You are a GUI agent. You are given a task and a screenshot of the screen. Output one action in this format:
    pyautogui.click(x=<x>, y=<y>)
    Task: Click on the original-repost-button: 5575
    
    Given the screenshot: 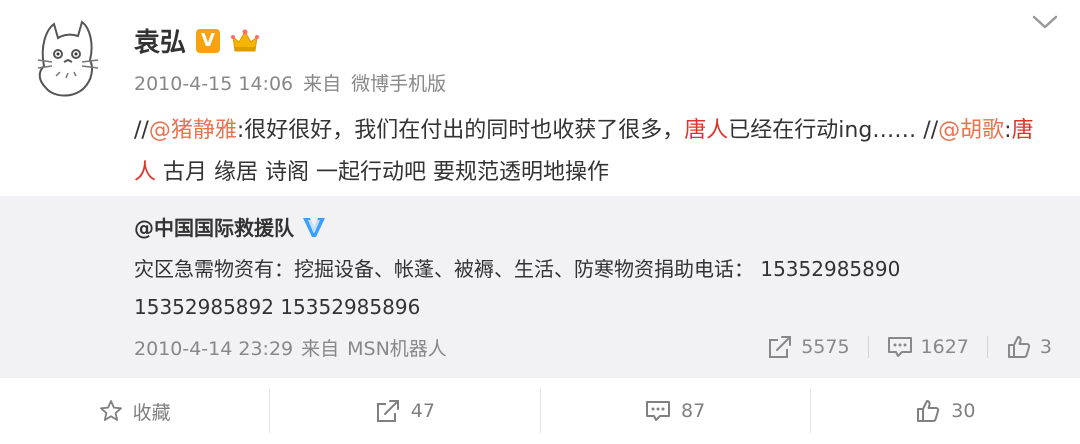 What is the action you would take?
    pyautogui.click(x=808, y=347)
    